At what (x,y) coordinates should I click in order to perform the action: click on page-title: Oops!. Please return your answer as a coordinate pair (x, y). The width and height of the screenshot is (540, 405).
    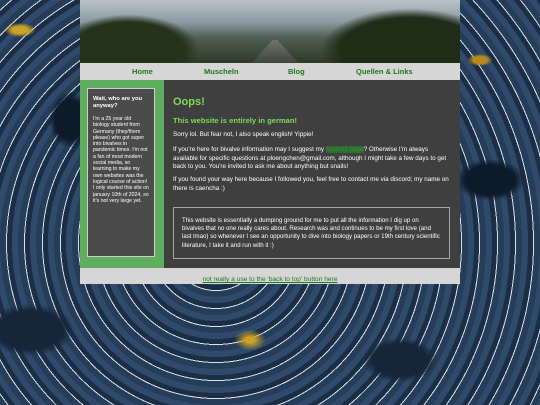
    Looking at the image, I should click on (189, 102).